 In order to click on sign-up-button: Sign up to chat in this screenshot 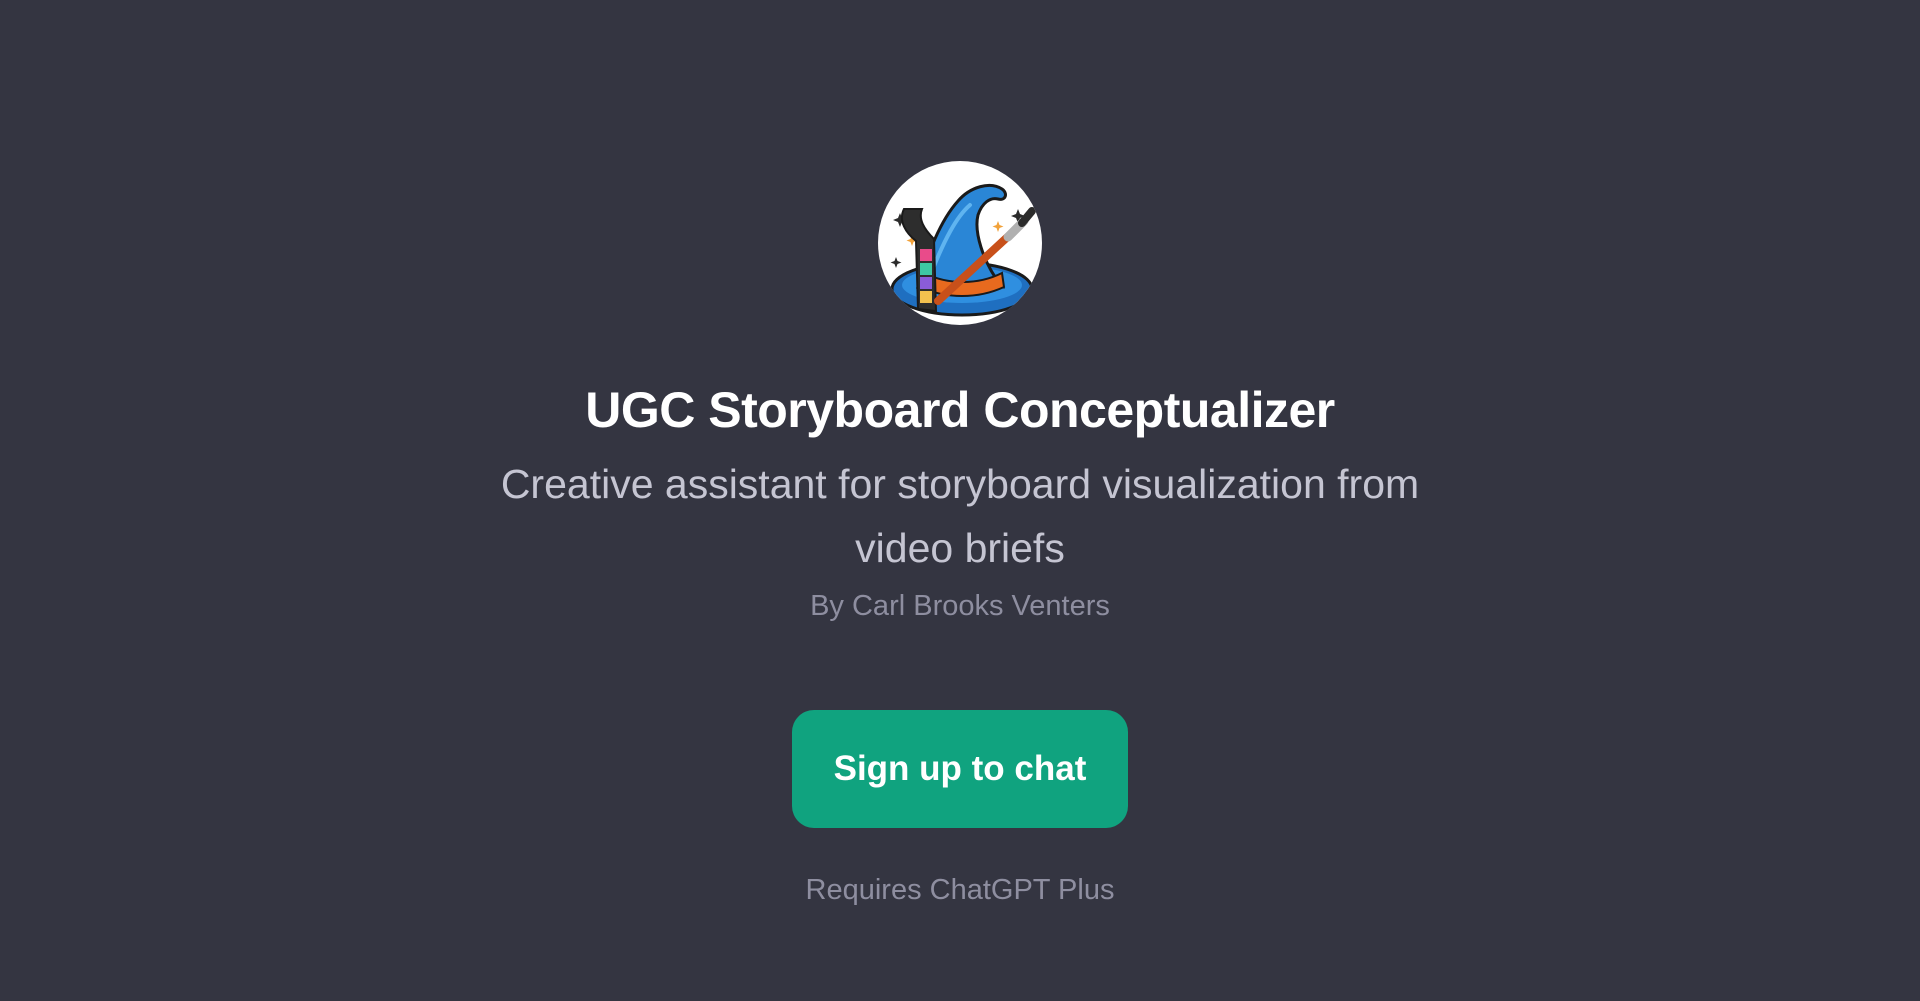, I will do `click(960, 769)`.